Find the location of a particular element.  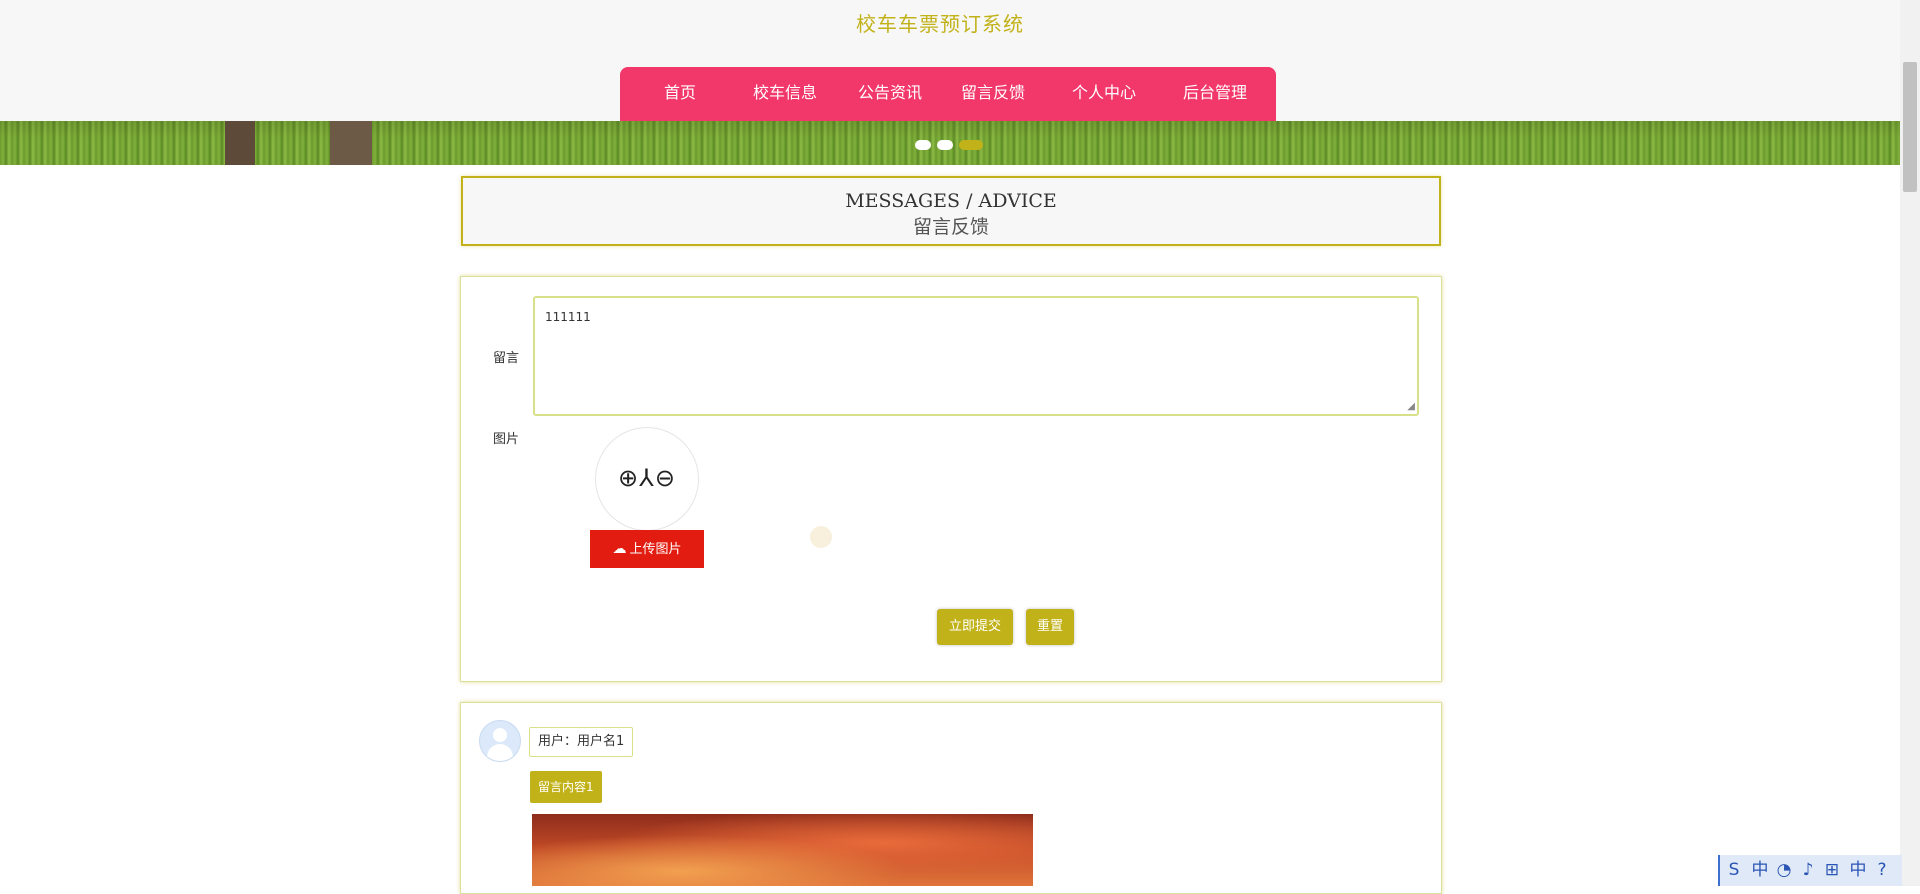

keyboard-icon: ⊞ is located at coordinates (1832, 870).